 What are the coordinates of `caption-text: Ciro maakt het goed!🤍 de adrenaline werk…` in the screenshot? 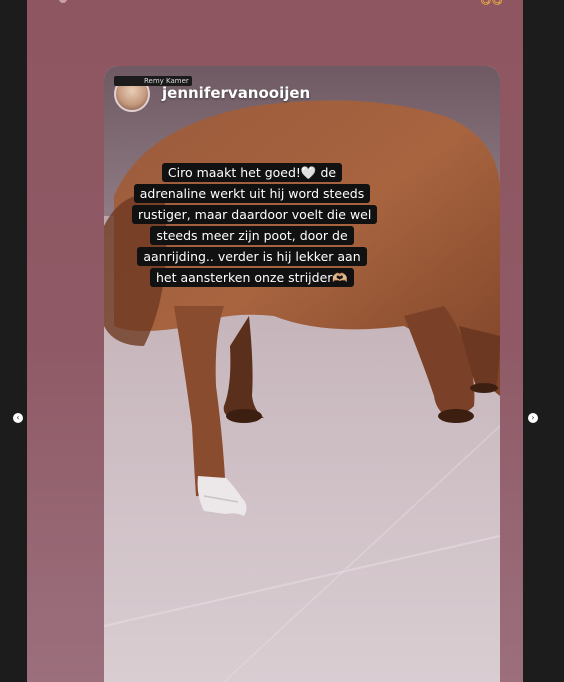 It's located at (255, 225).